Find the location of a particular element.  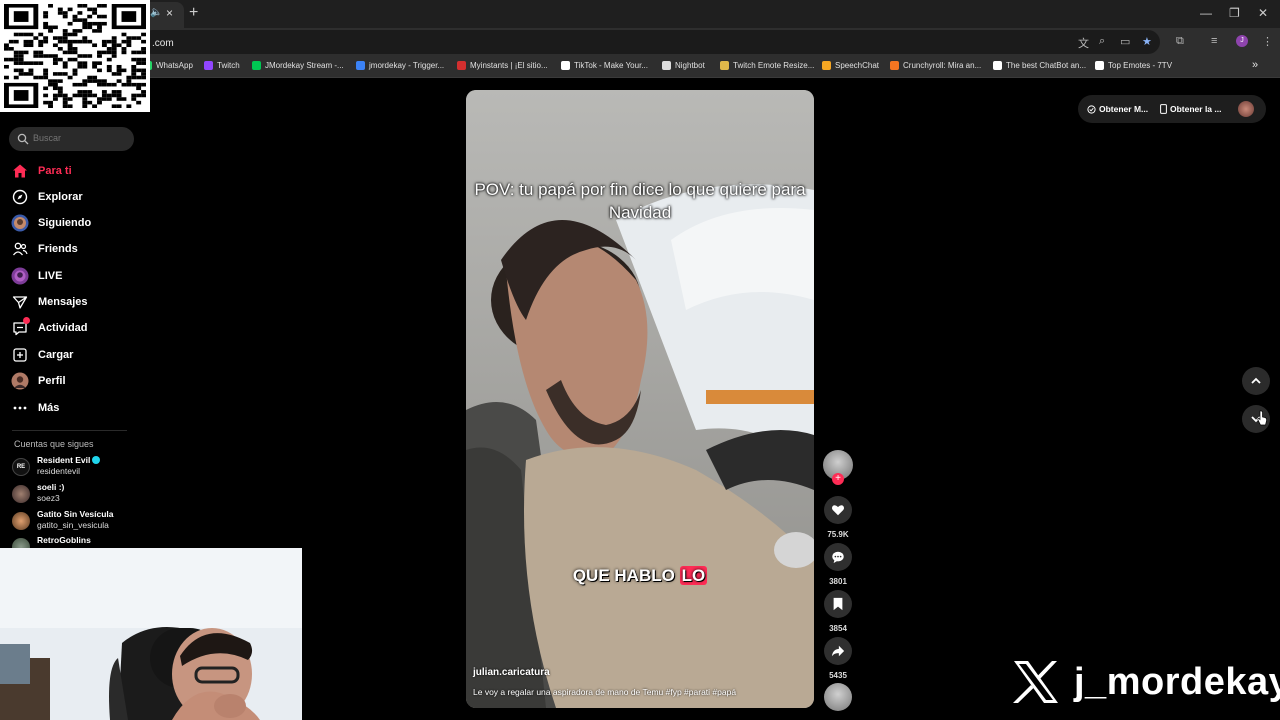

share-action: 5435 is located at coordinates (838, 658).